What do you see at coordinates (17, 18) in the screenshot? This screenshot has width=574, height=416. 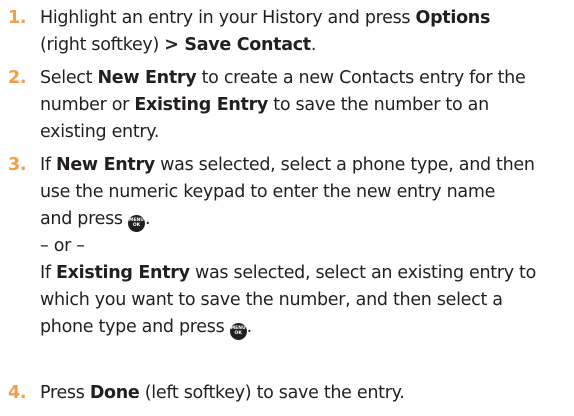 I see `step-number: 1.` at bounding box center [17, 18].